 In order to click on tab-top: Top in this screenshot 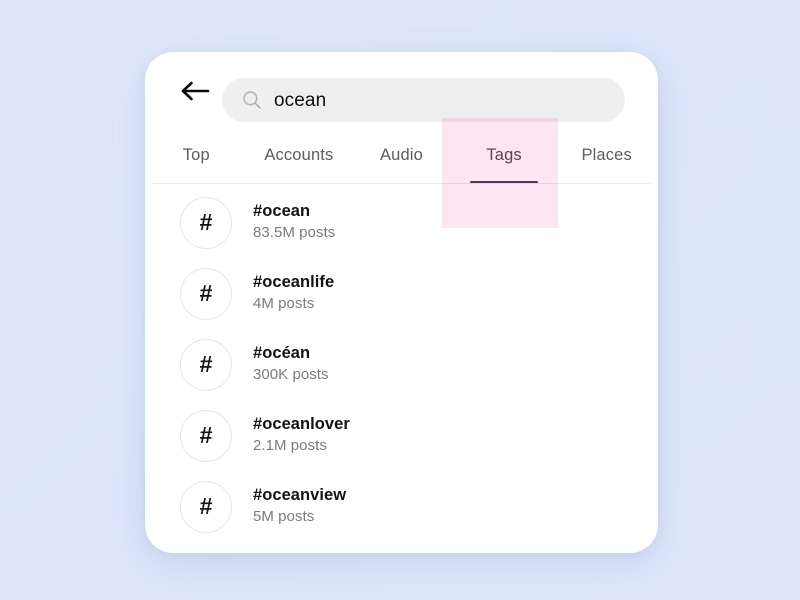, I will do `click(196, 155)`.